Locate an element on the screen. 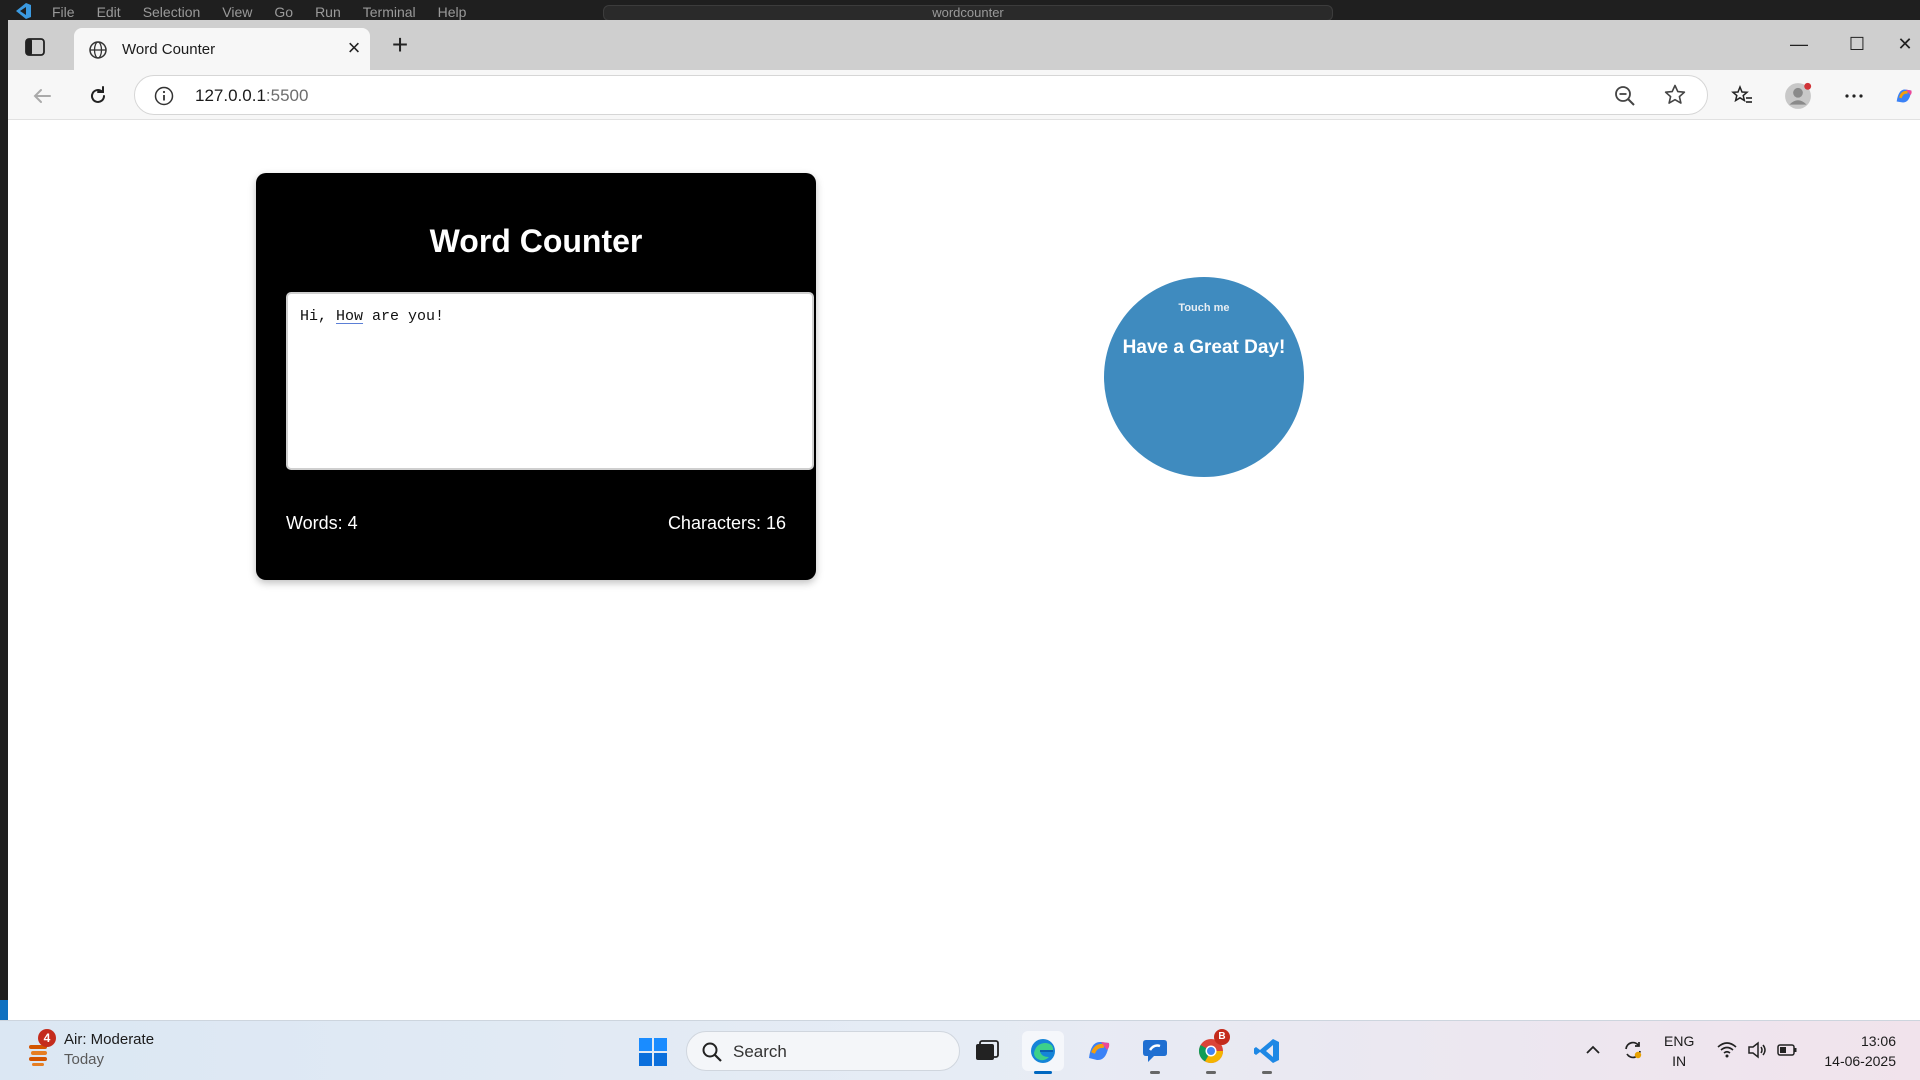 Image resolution: width=1920 pixels, height=1080 pixels. tab-word-counter: Word Counter × is located at coordinates (222, 49).